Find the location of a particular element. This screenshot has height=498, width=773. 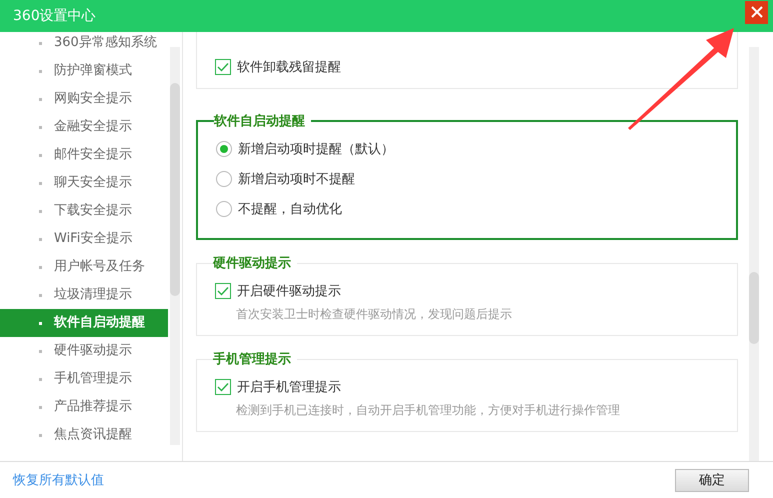

sidebar-item: 垃圾清理提示 is located at coordinates (84, 295).